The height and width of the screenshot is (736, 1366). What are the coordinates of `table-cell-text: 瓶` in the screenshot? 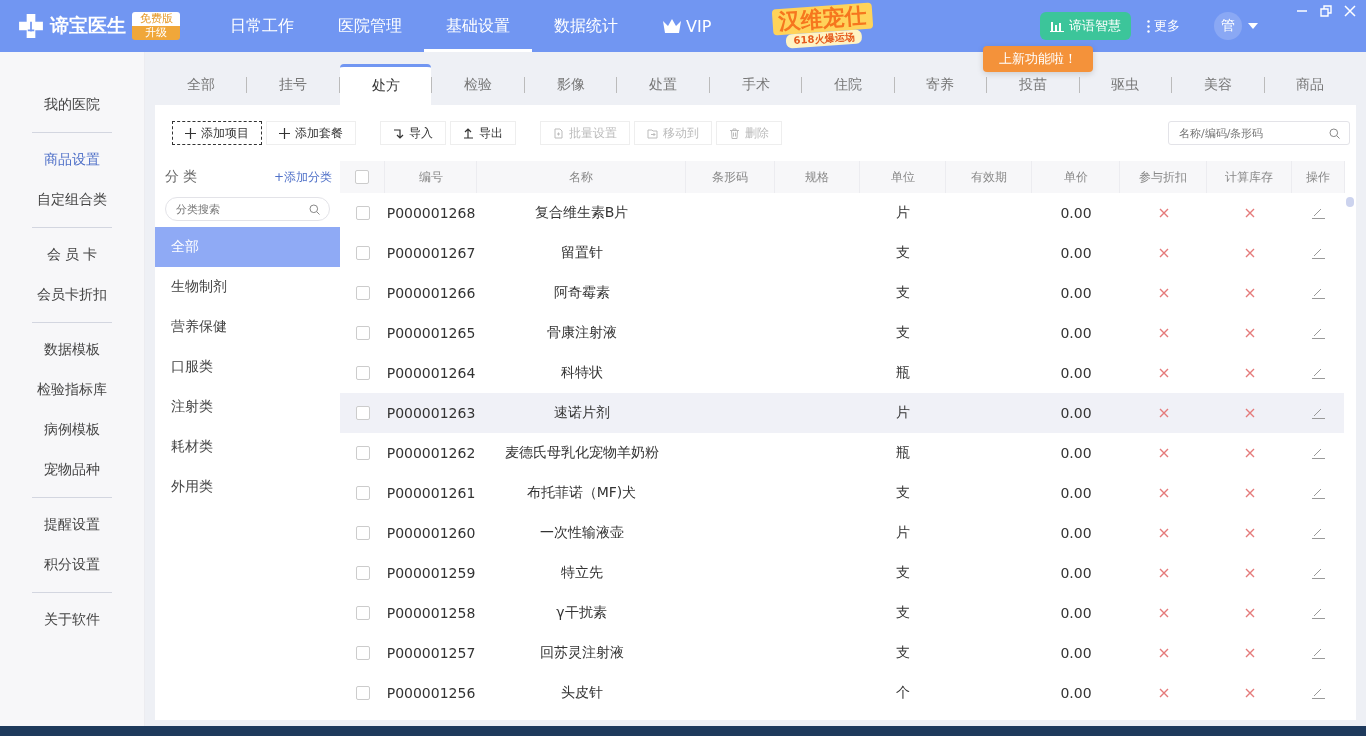 It's located at (903, 372).